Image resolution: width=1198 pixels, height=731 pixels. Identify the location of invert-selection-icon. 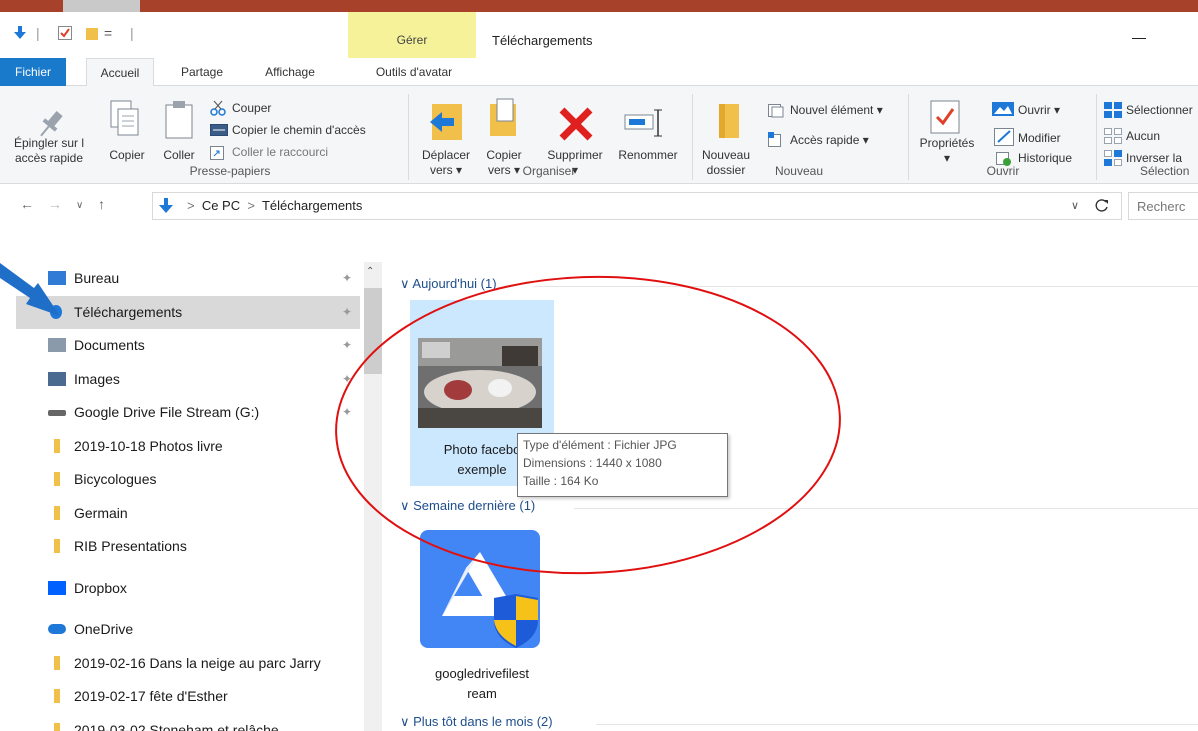
(1113, 158).